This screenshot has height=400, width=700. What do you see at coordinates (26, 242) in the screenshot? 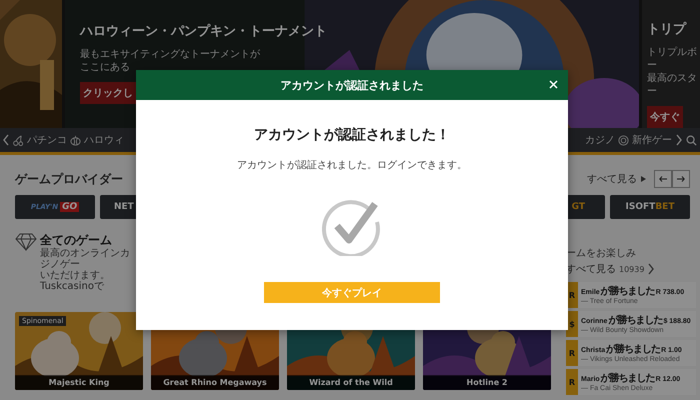
I see `diamond-icon` at bounding box center [26, 242].